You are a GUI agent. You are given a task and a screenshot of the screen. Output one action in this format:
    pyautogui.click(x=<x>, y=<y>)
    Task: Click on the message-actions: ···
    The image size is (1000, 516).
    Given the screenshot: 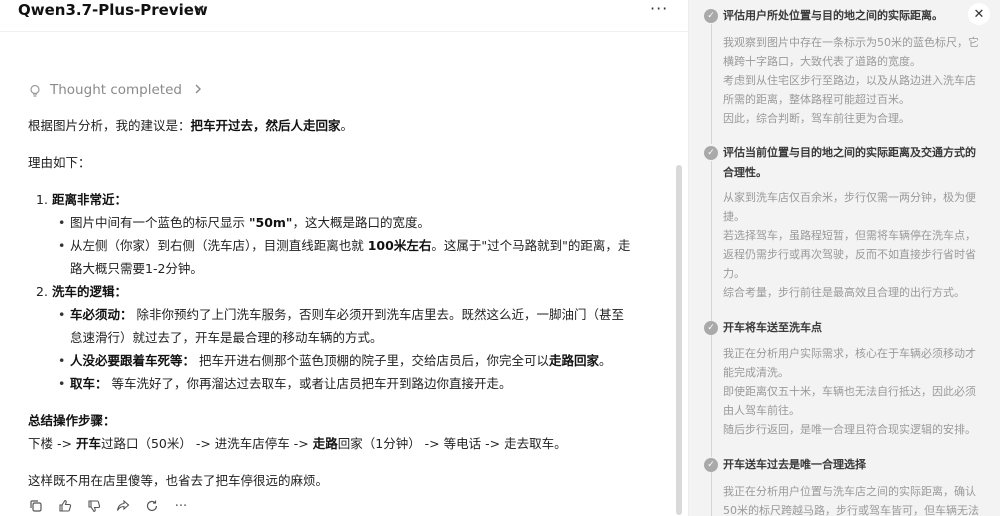 What is the action you would take?
    pyautogui.click(x=115, y=506)
    